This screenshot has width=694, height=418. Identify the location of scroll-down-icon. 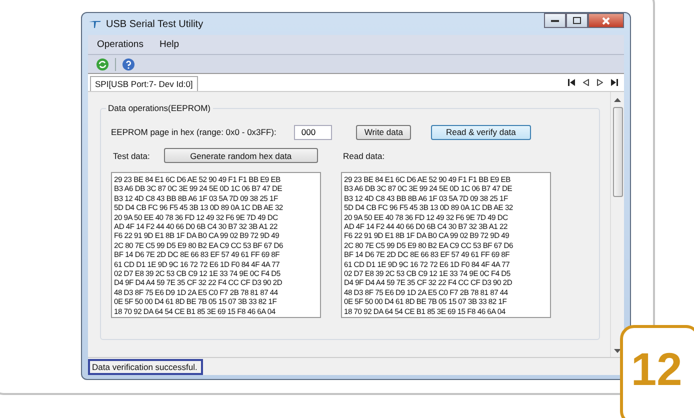
(617, 351).